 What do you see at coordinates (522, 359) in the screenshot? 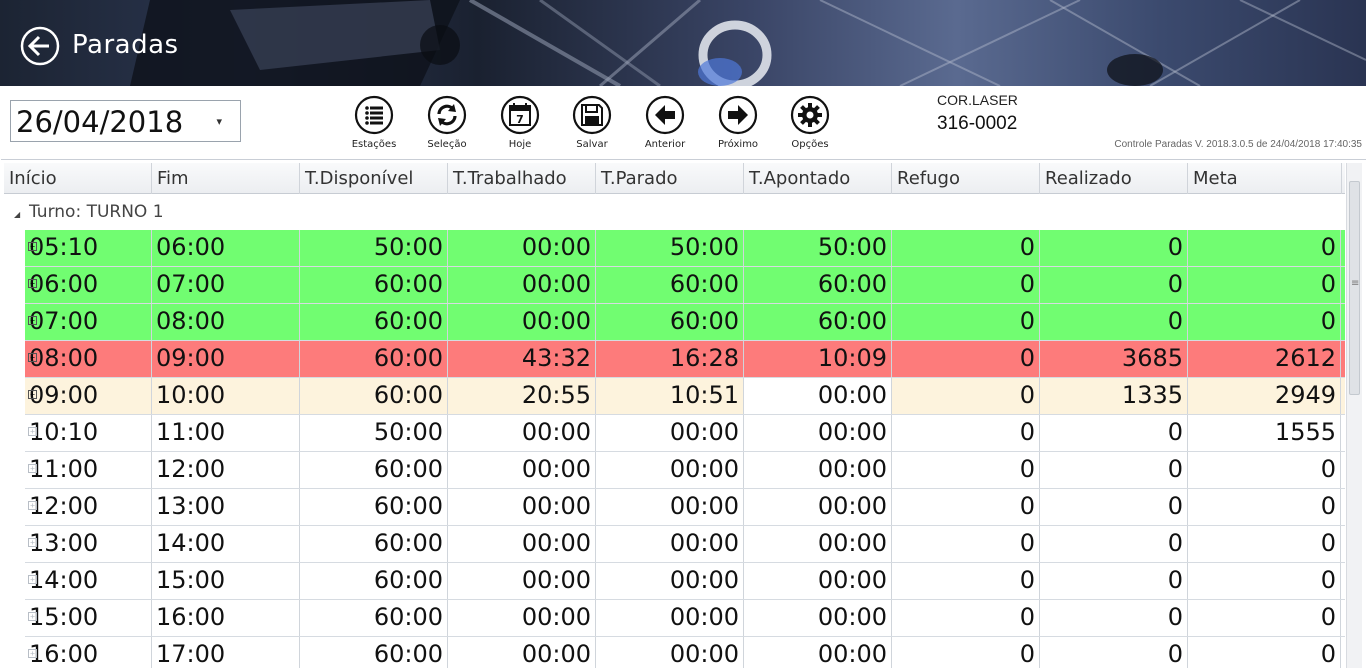
I see `cell-t-trabalhado: 43:32` at bounding box center [522, 359].